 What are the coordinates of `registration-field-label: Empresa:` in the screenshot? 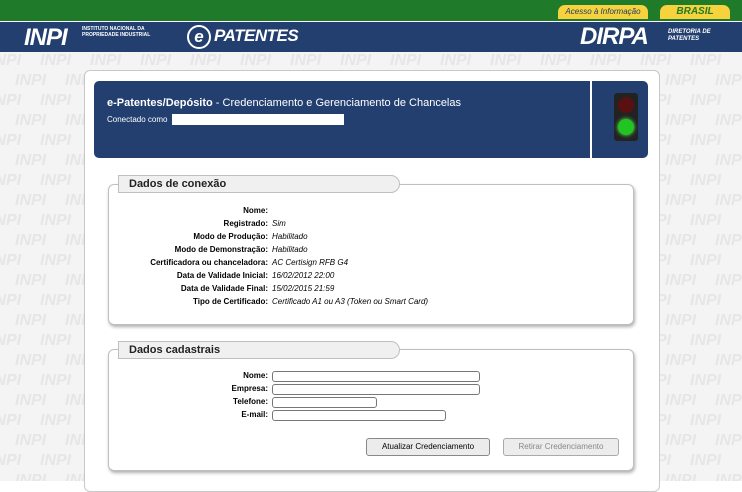 It's located at (249, 388).